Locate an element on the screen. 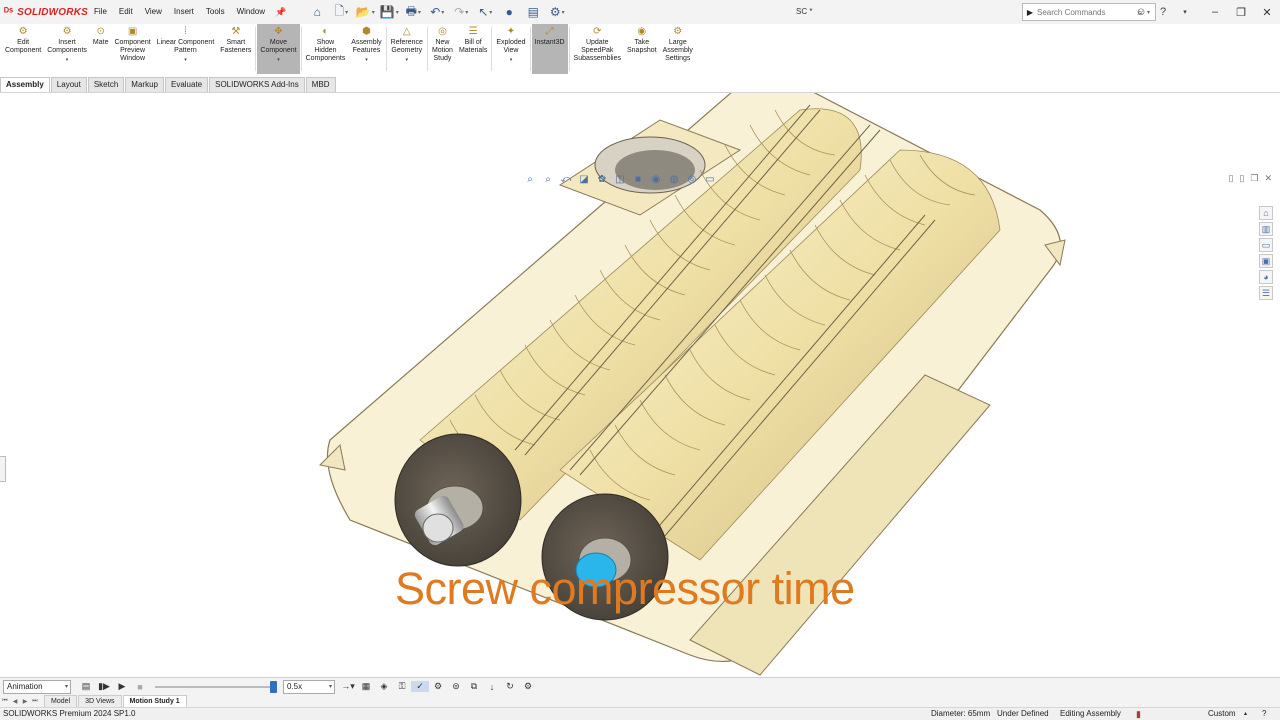 This screenshot has width=1280, height=720. view-settings-icon: ▭ is located at coordinates (710, 180).